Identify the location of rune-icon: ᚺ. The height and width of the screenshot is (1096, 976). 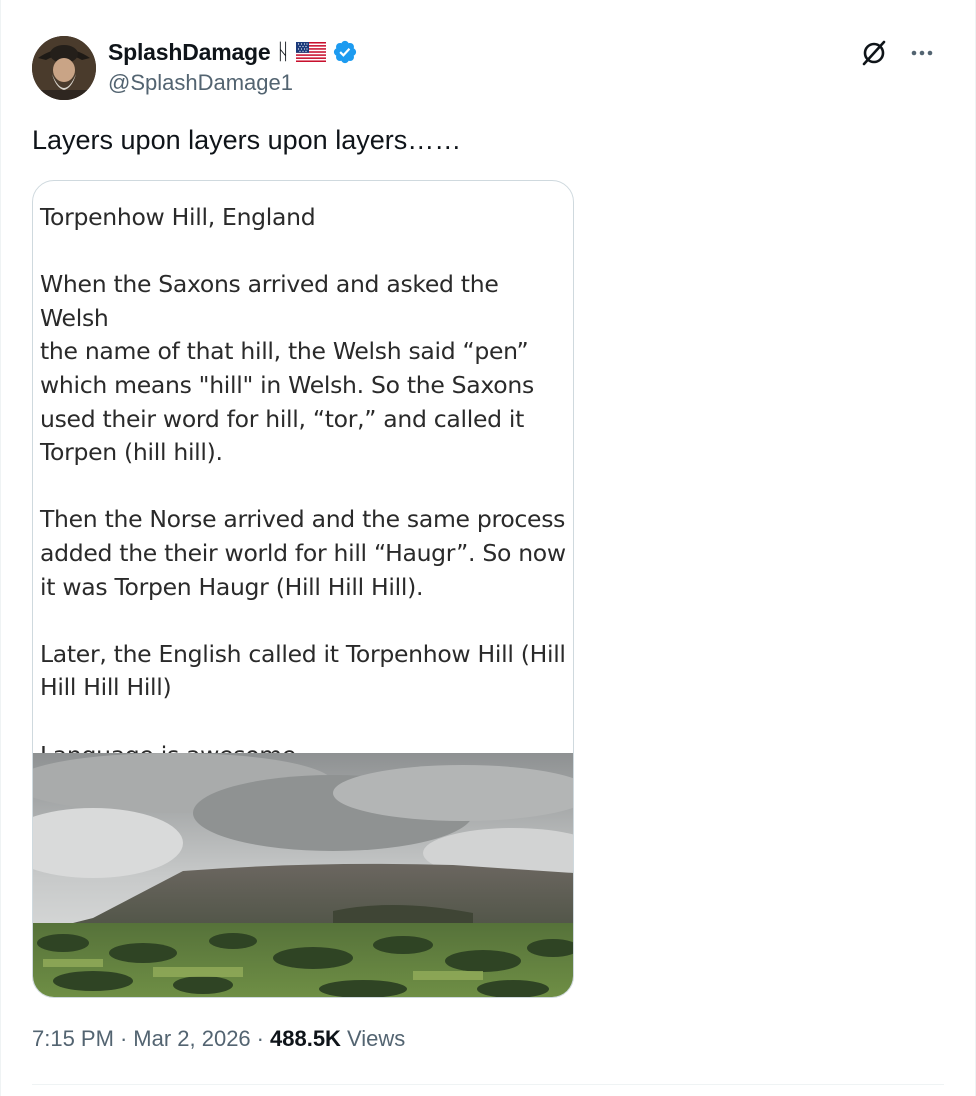
(283, 52).